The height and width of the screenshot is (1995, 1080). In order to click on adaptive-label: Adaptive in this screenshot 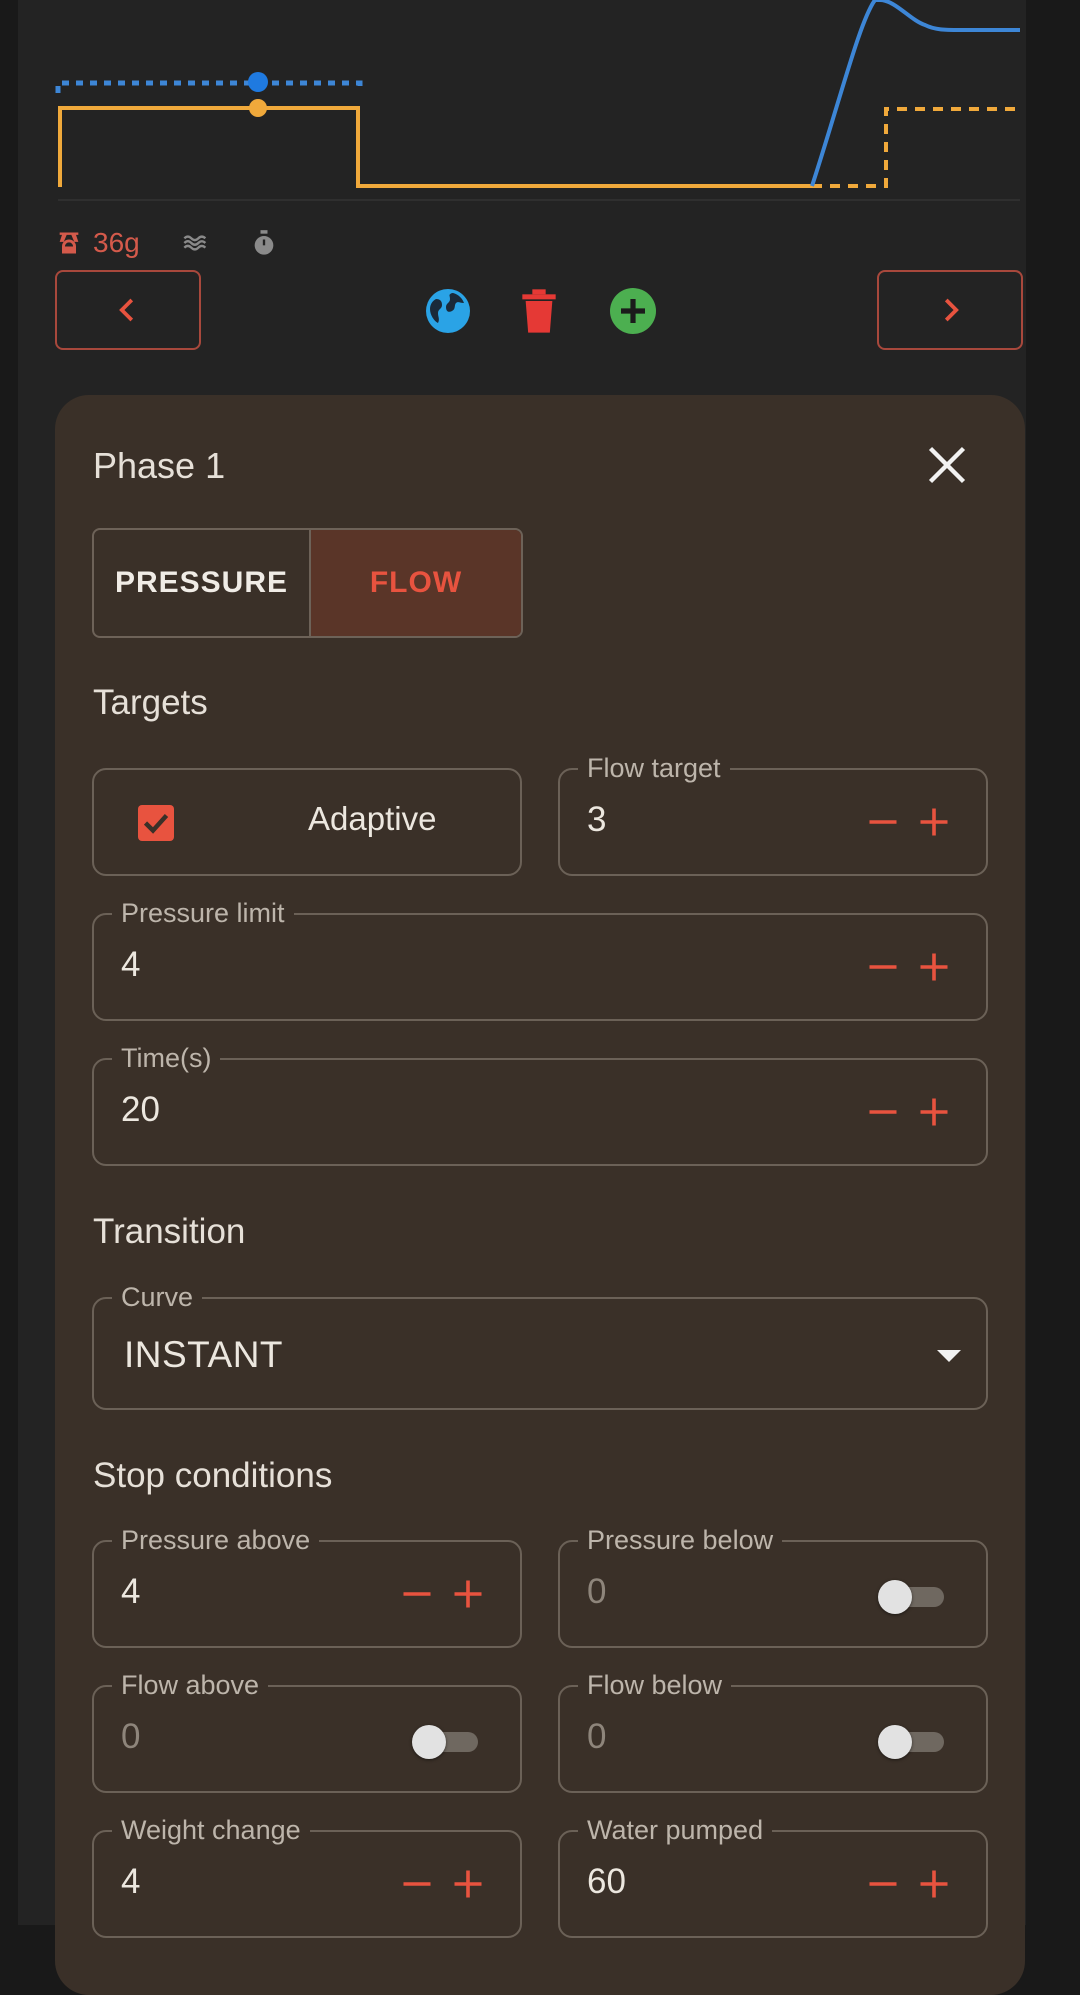, I will do `click(372, 818)`.